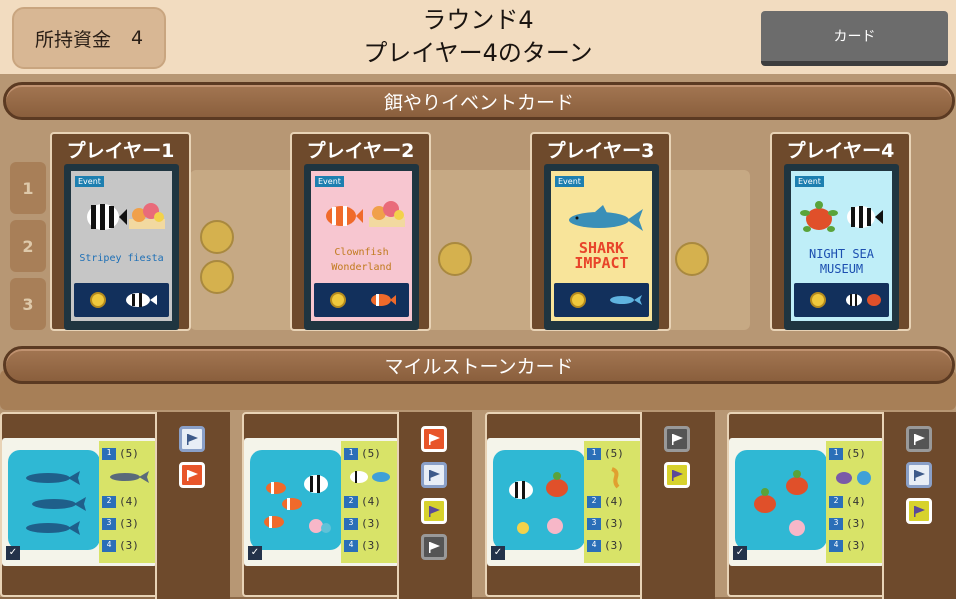  I want to click on backdrop-number: 2, so click(28, 246).